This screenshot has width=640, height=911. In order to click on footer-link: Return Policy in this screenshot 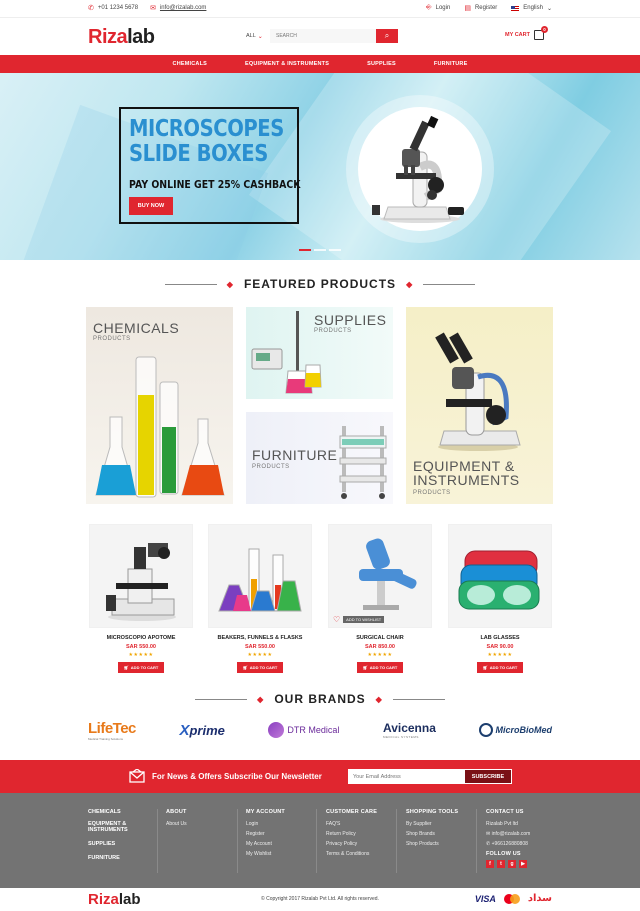, I will do `click(351, 834)`.